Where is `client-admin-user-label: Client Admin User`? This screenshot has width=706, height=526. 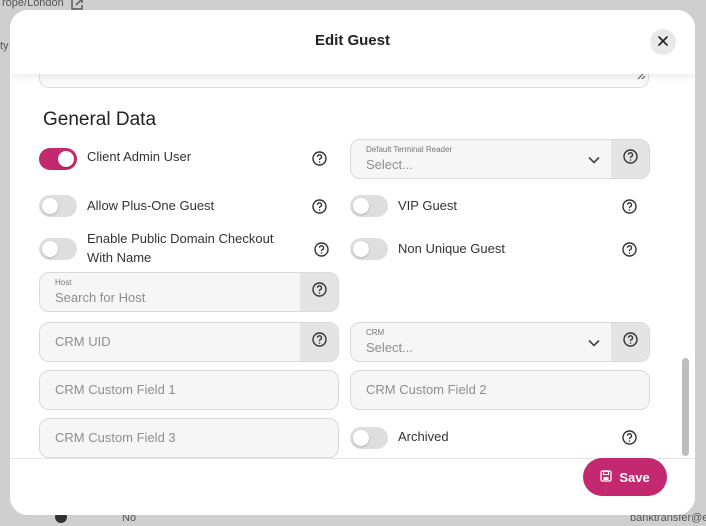 client-admin-user-label: Client Admin User is located at coordinates (139, 156).